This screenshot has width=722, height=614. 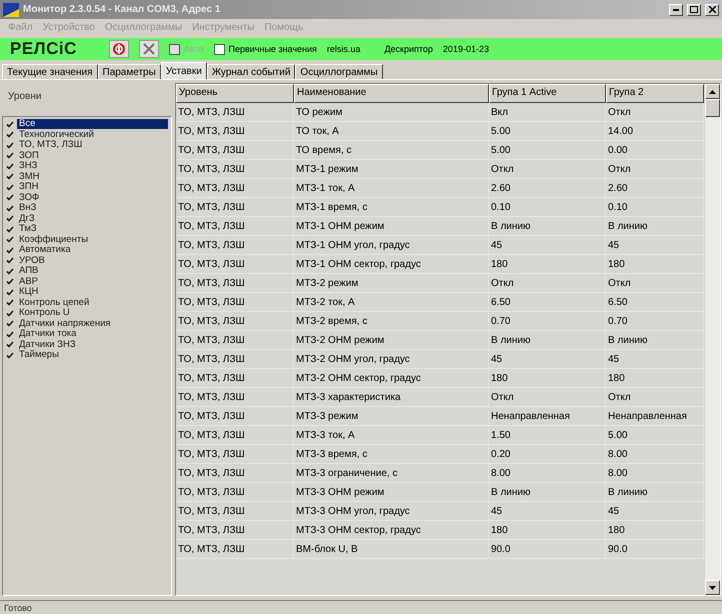 What do you see at coordinates (547, 150) in the screenshot?
I see `table-cell: 5.00` at bounding box center [547, 150].